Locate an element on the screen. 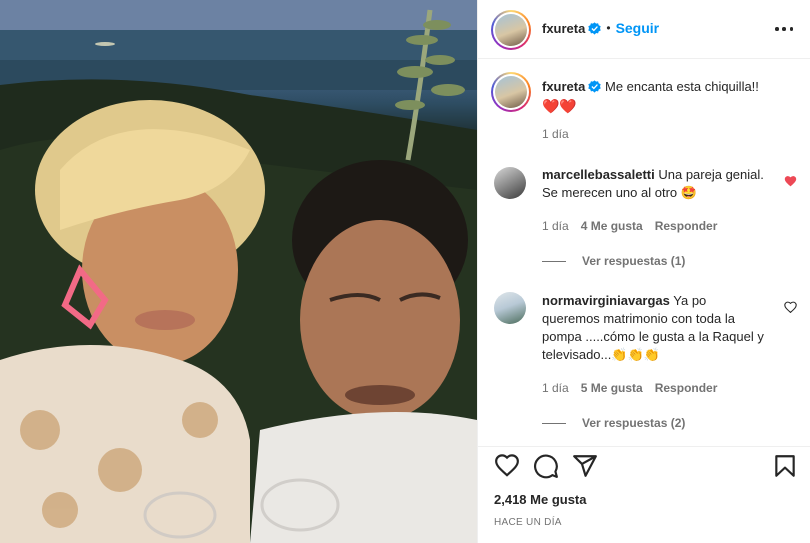  comment-2-view-replies-label: Ver respuestas (2) is located at coordinates (634, 423).